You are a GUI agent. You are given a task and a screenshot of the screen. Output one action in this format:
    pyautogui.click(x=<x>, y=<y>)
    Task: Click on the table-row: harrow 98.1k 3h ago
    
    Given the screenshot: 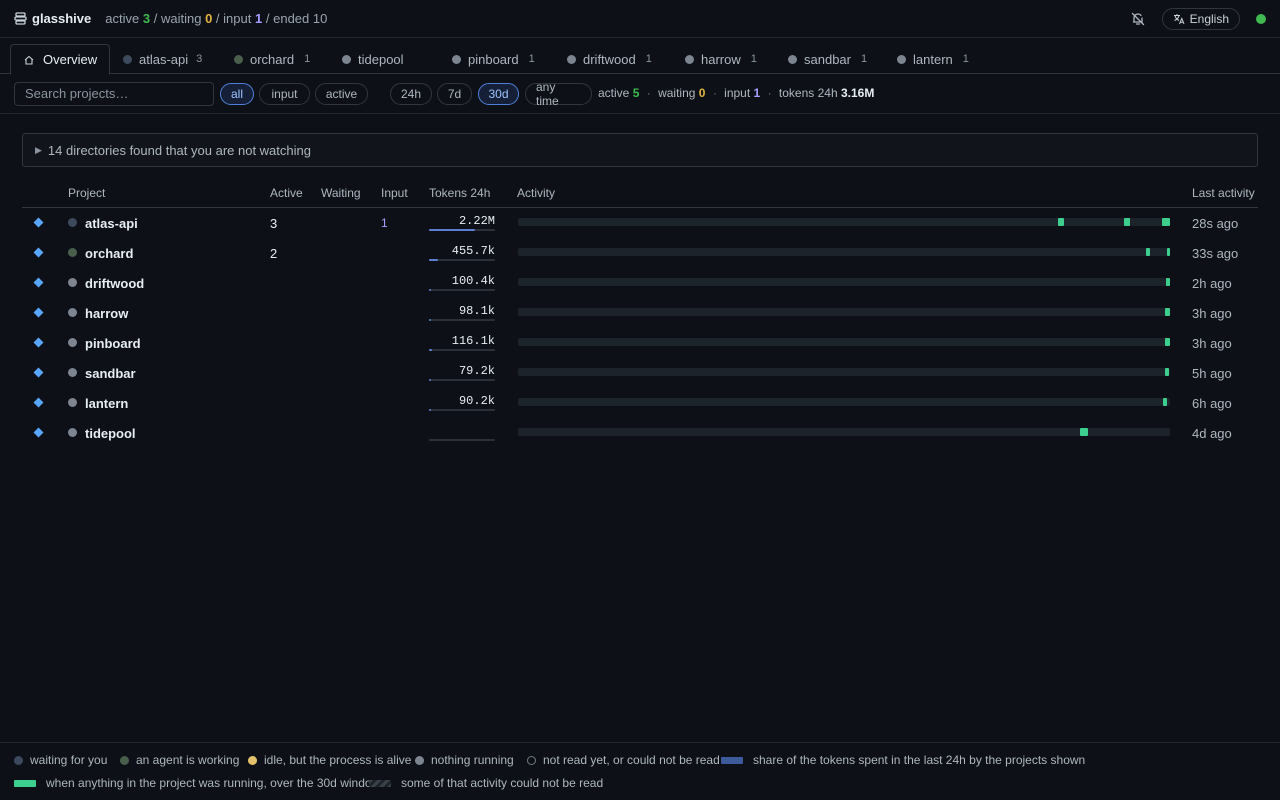 What is the action you would take?
    pyautogui.click(x=640, y=313)
    